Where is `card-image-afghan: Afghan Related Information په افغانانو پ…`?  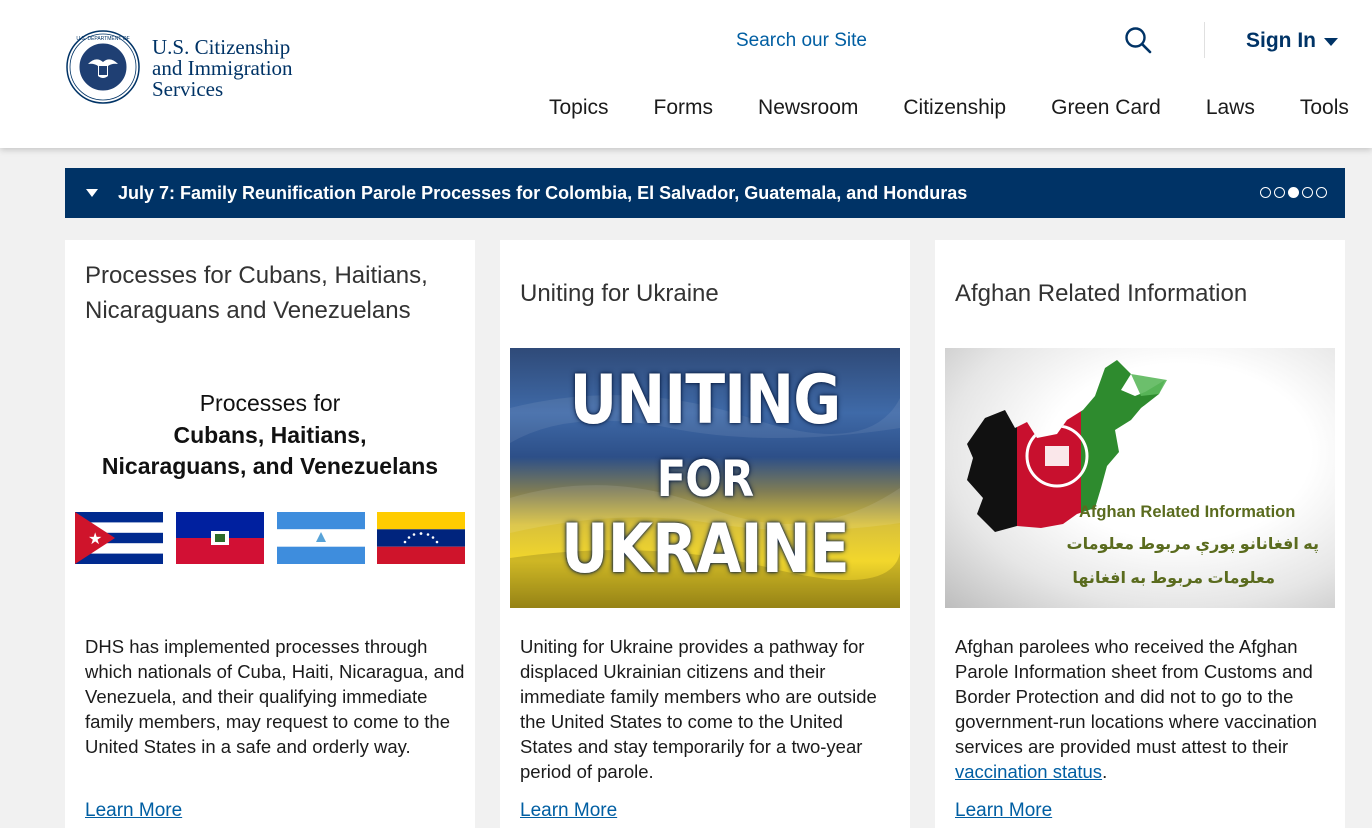
card-image-afghan: Afghan Related Information په افغانانو پ… is located at coordinates (1140, 478).